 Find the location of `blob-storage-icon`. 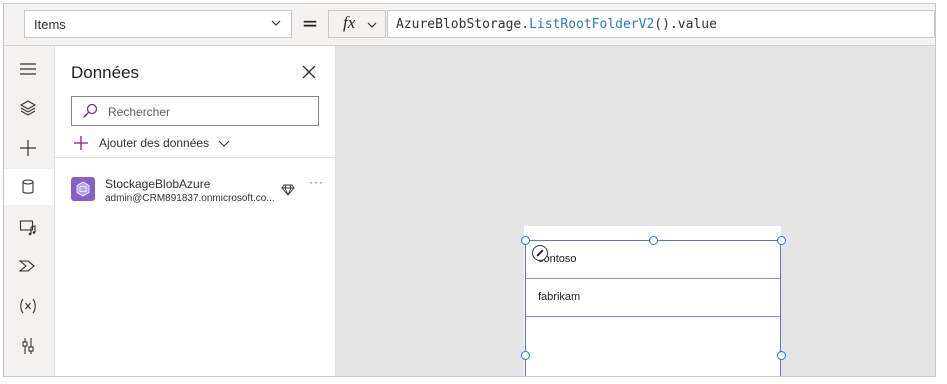

blob-storage-icon is located at coordinates (83, 189).